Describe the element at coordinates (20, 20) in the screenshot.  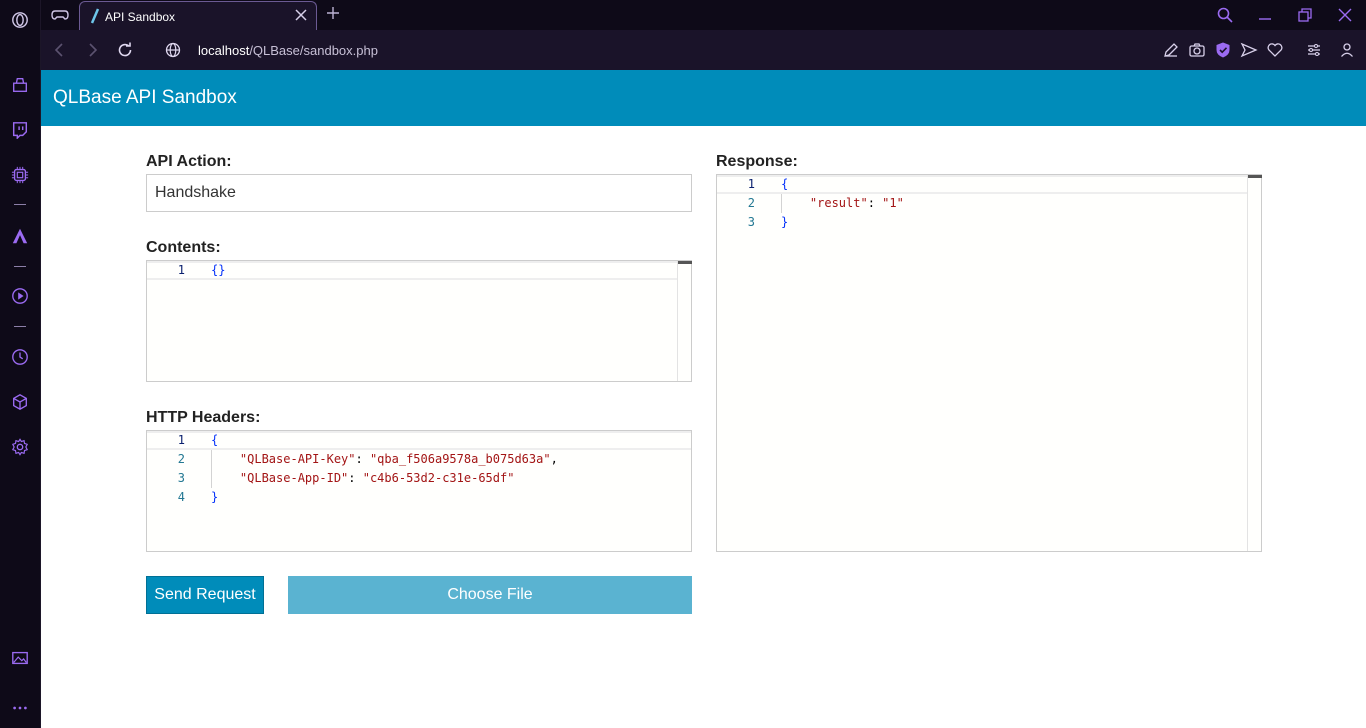
I see `opera-logo-icon` at that location.